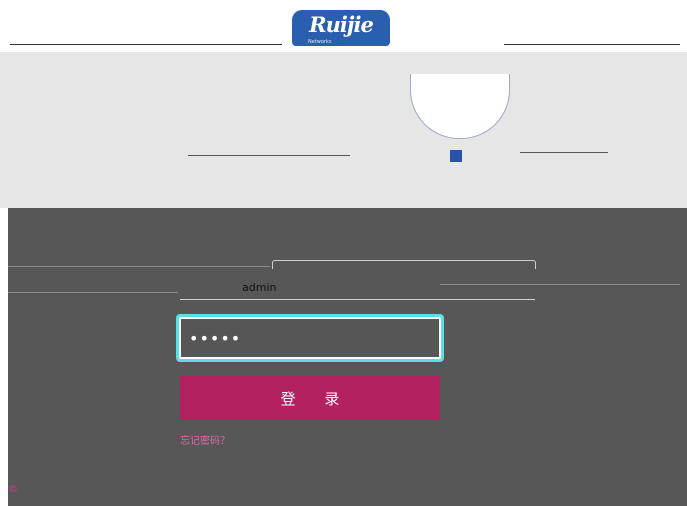  I want to click on header-divider-left, so click(146, 44).